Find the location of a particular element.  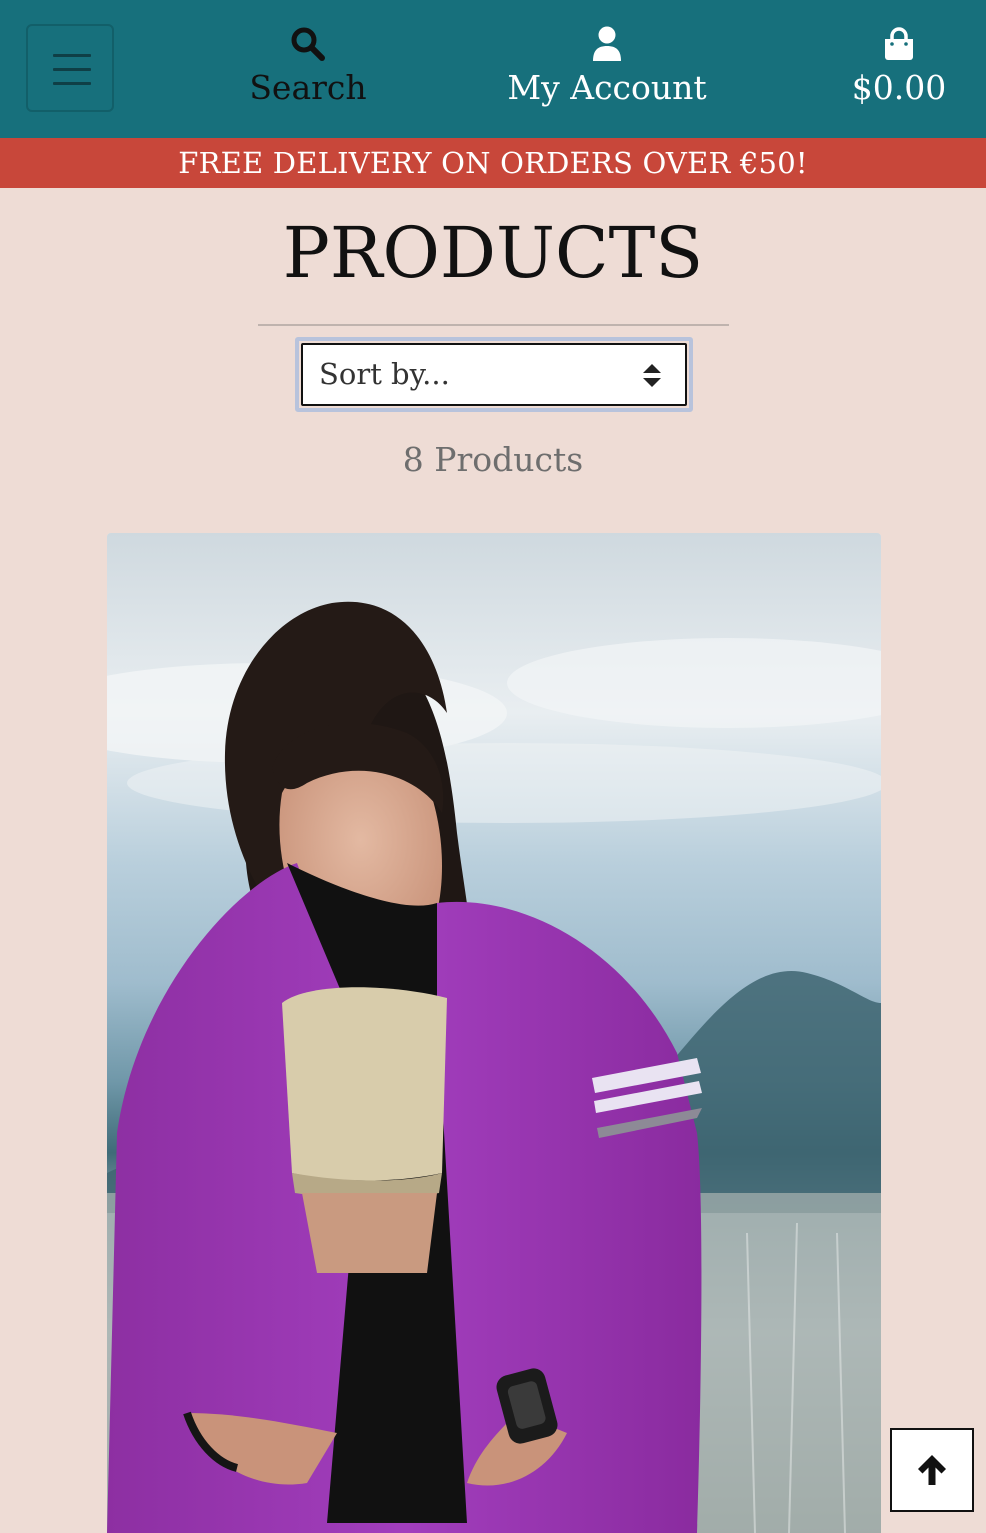

product-count: 8 Products is located at coordinates (493, 459).